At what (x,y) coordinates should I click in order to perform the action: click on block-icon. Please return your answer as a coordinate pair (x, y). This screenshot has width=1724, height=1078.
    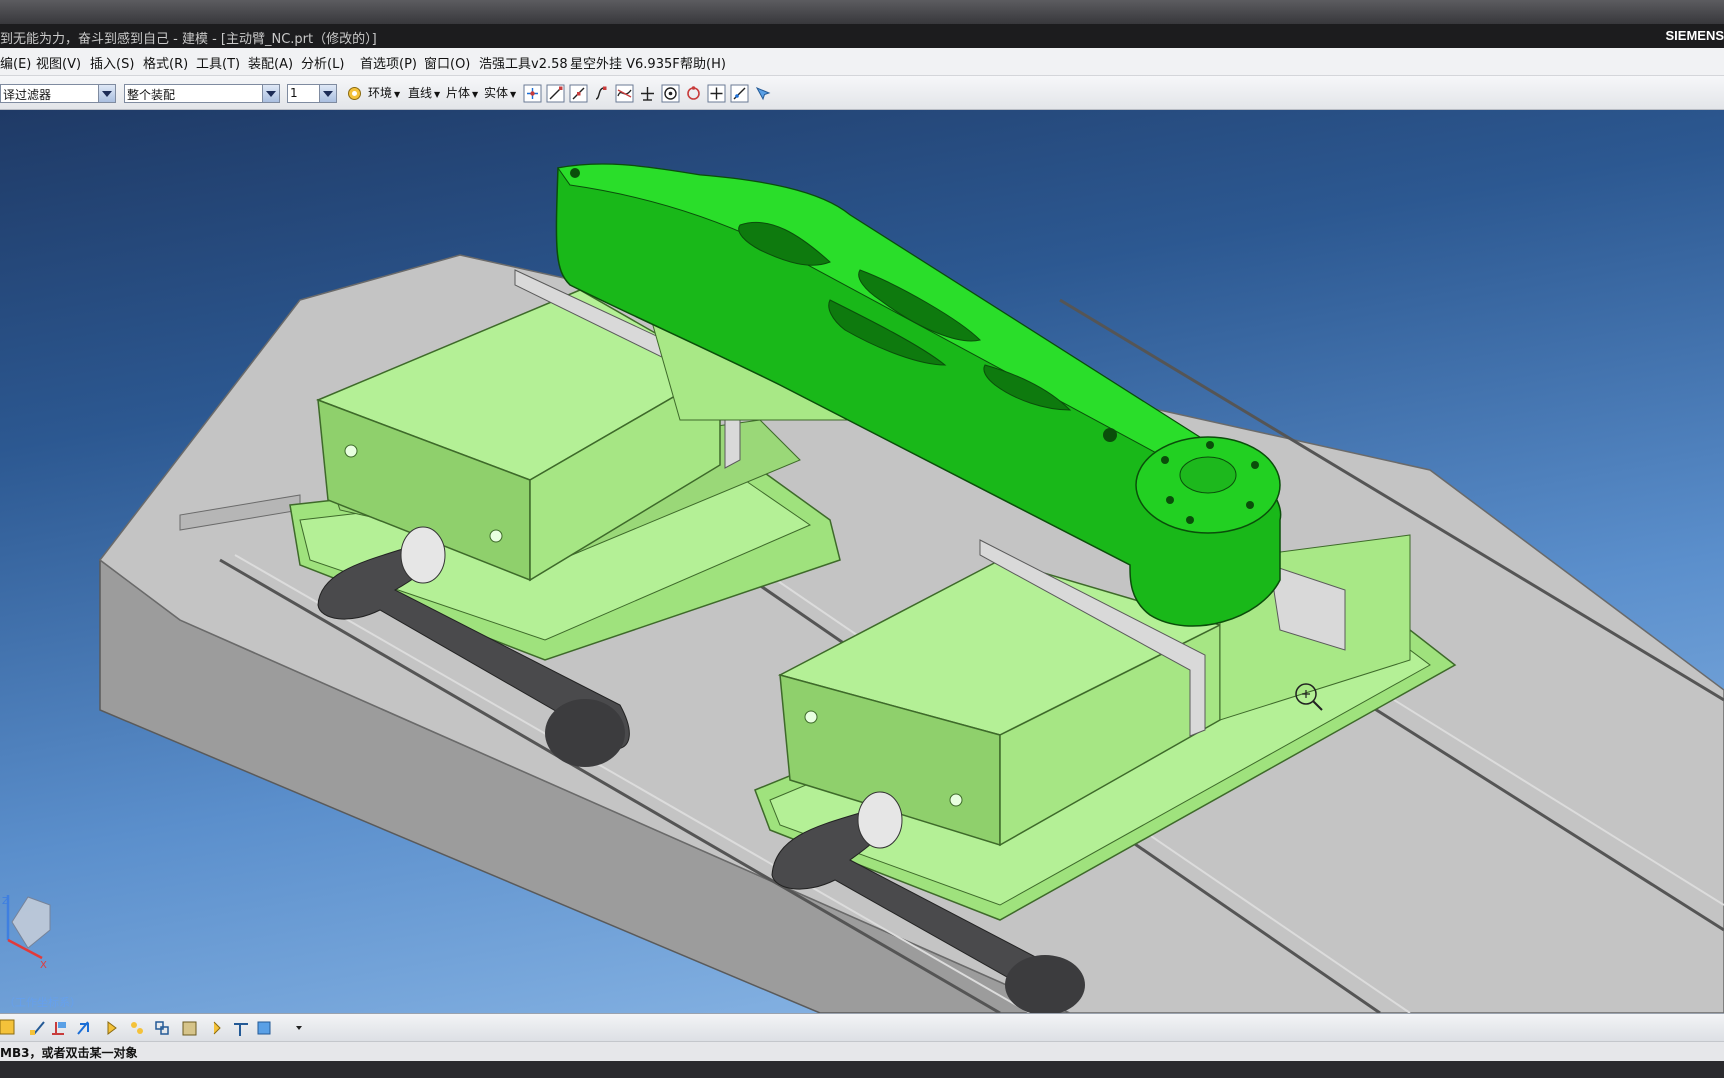
    Looking at the image, I should click on (189, 1028).